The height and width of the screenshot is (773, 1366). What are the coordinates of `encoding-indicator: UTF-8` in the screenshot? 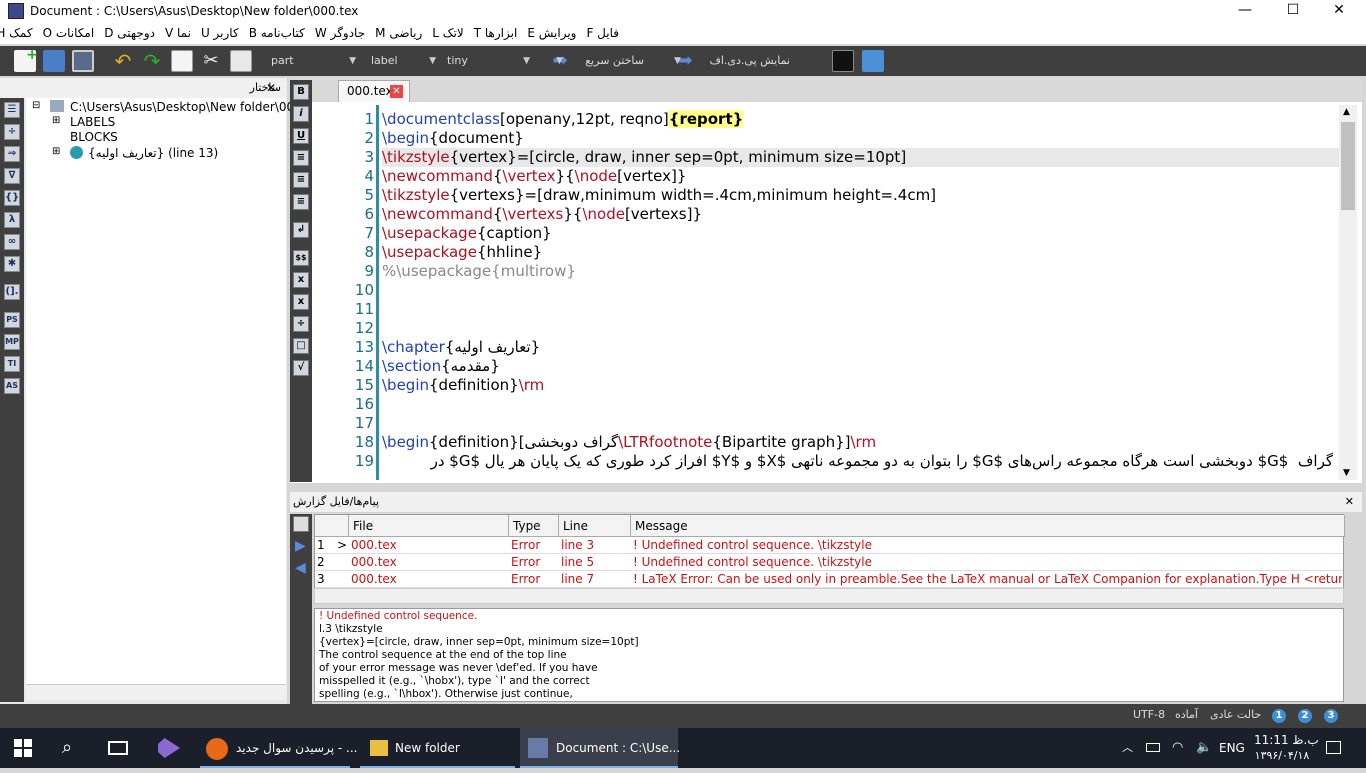 It's located at (1149, 714).